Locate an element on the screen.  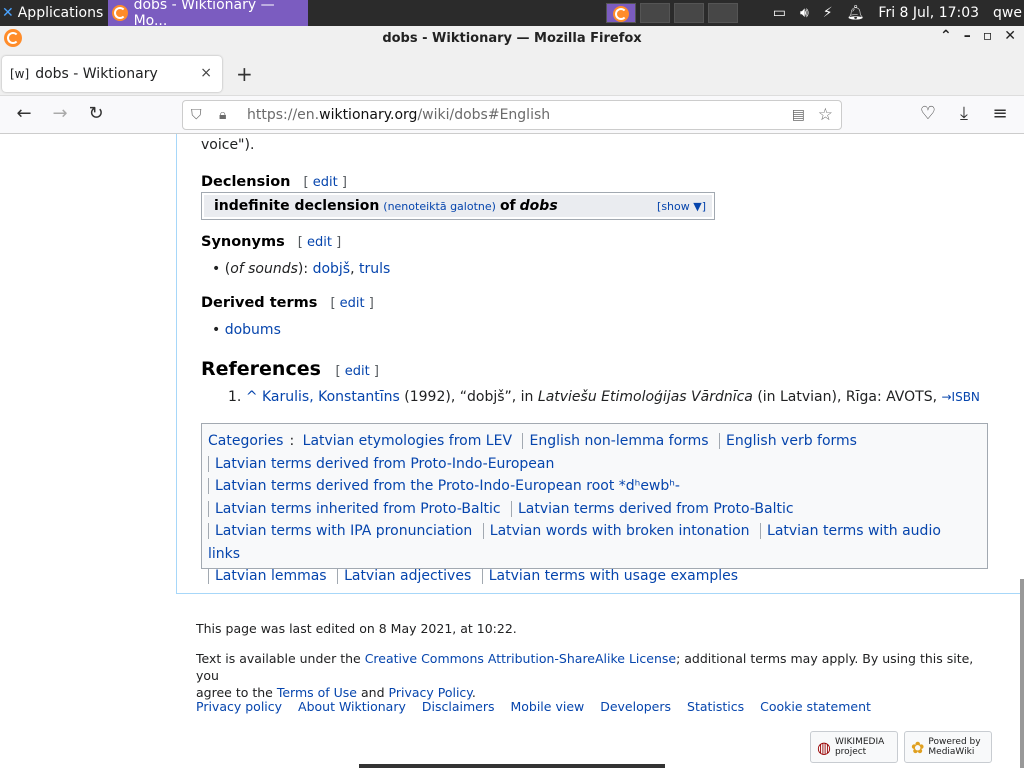
close-icon: ✕ is located at coordinates (1010, 36).